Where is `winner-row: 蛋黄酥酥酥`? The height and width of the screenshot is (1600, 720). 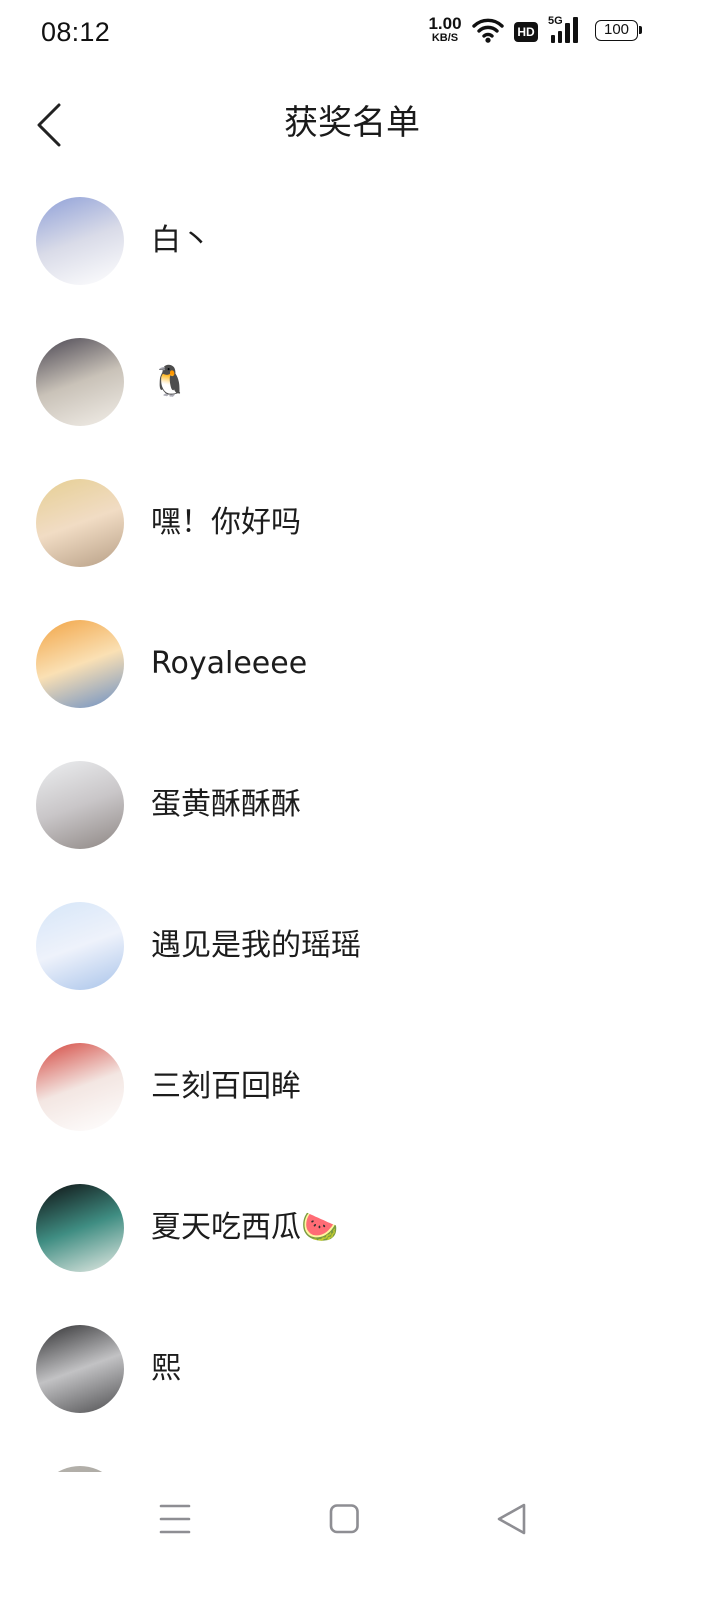
winner-row: 蛋黄酥酥酥 is located at coordinates (360, 804).